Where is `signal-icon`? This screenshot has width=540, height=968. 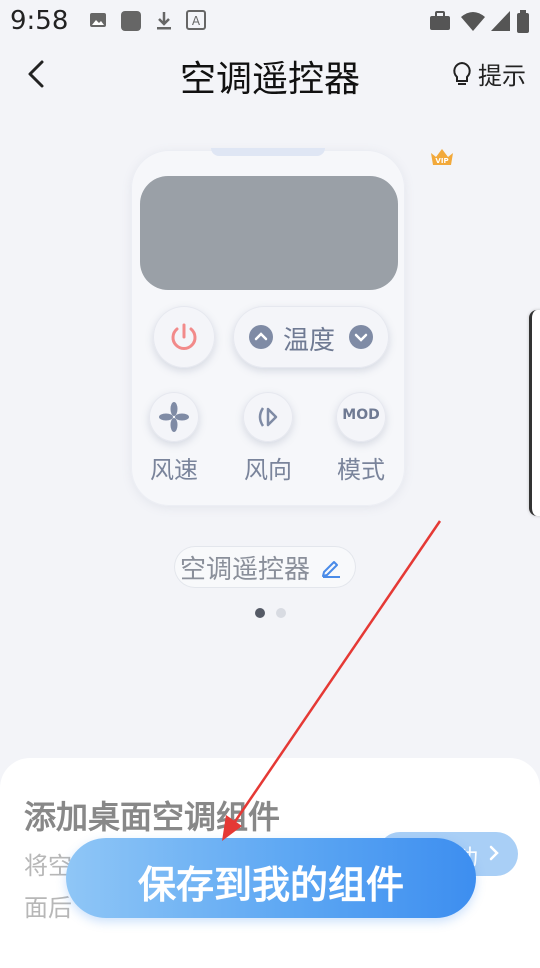
signal-icon is located at coordinates (500, 21).